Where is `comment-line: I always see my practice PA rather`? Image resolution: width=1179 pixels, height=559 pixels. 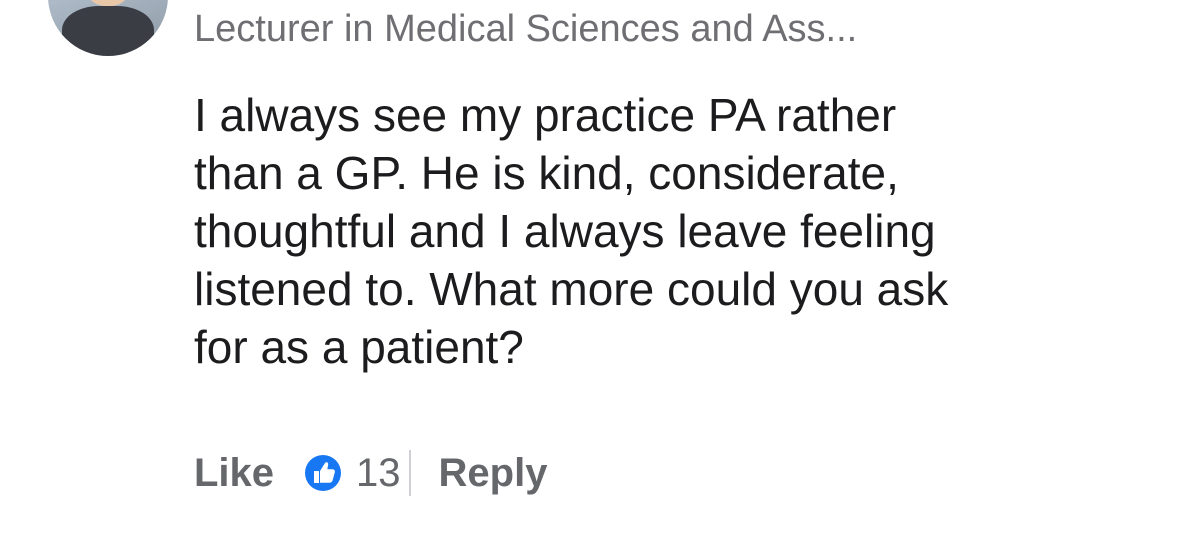 comment-line: I always see my practice PA rather is located at coordinates (545, 115).